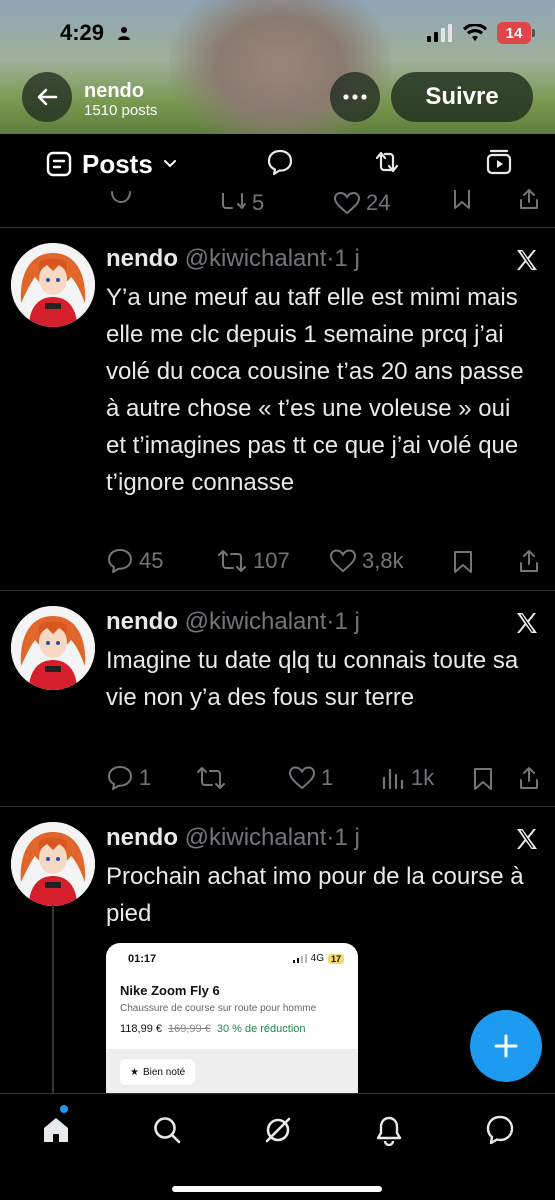 The image size is (555, 1200). I want to click on posts-count: 1510 posts, so click(121, 110).